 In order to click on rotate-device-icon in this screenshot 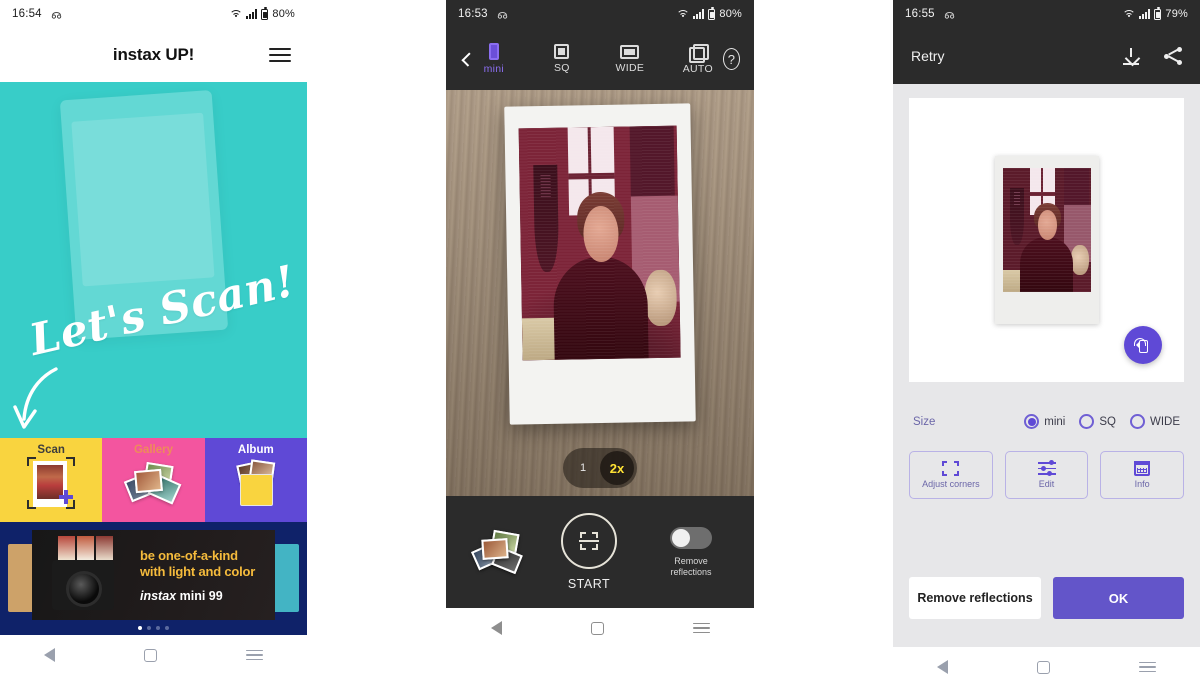, I will do `click(1143, 345)`.